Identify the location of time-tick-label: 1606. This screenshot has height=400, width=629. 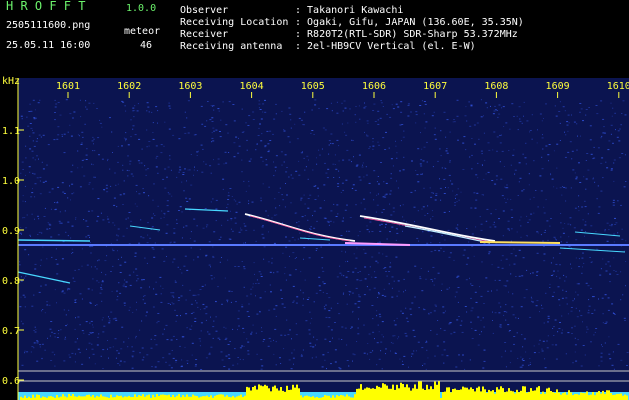
(374, 86).